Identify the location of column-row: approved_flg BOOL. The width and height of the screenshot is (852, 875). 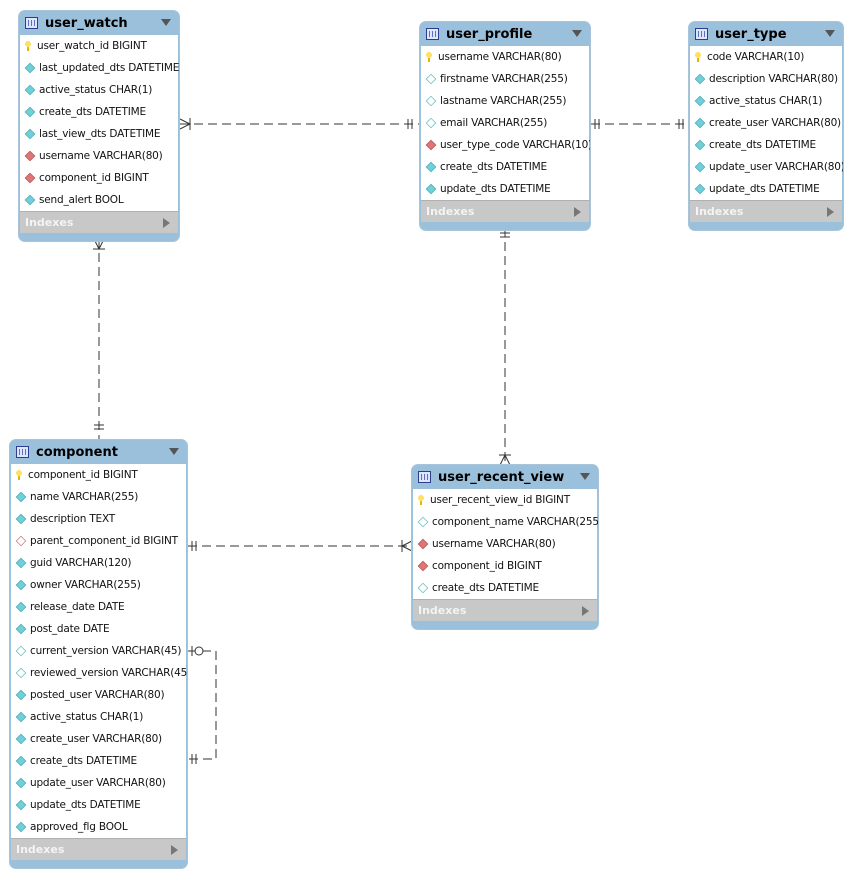
(98, 827).